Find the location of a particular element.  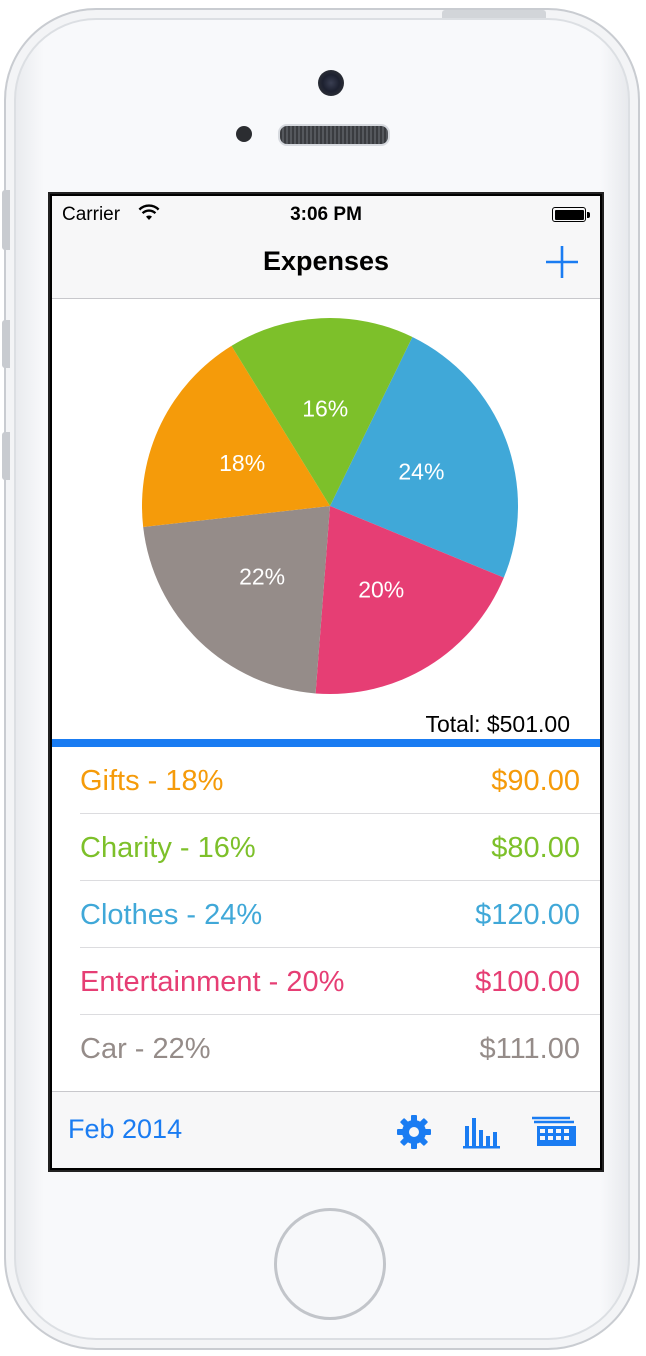

list-item: Charity - 16% $80.00 is located at coordinates (340, 847).